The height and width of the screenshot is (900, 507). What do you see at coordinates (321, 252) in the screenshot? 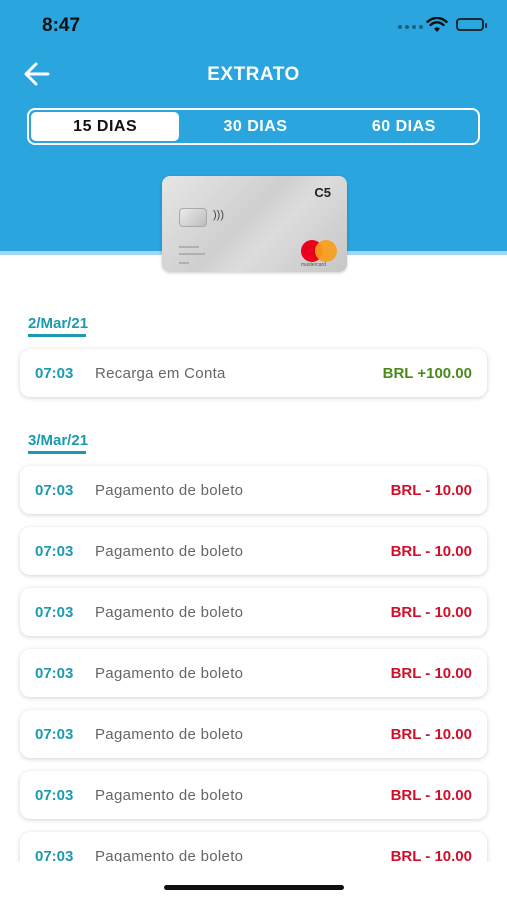
I see `mastercard-logo-icon` at bounding box center [321, 252].